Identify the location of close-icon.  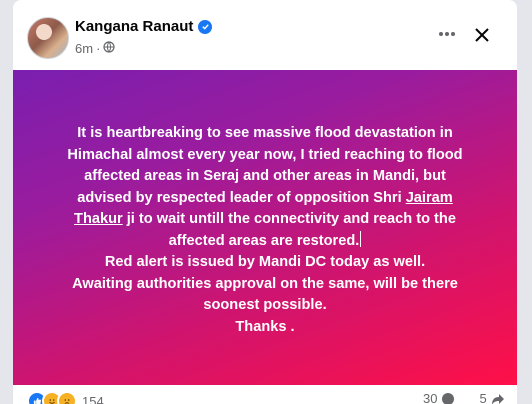
(482, 35).